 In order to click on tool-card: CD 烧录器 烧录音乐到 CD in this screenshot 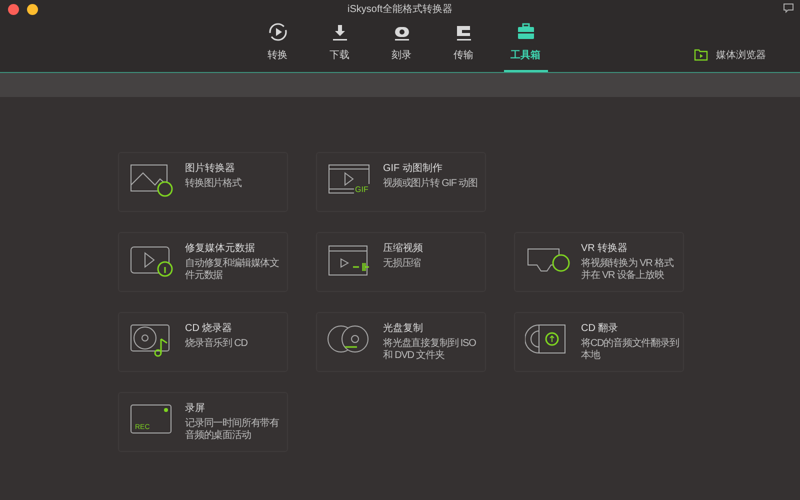, I will do `click(203, 342)`.